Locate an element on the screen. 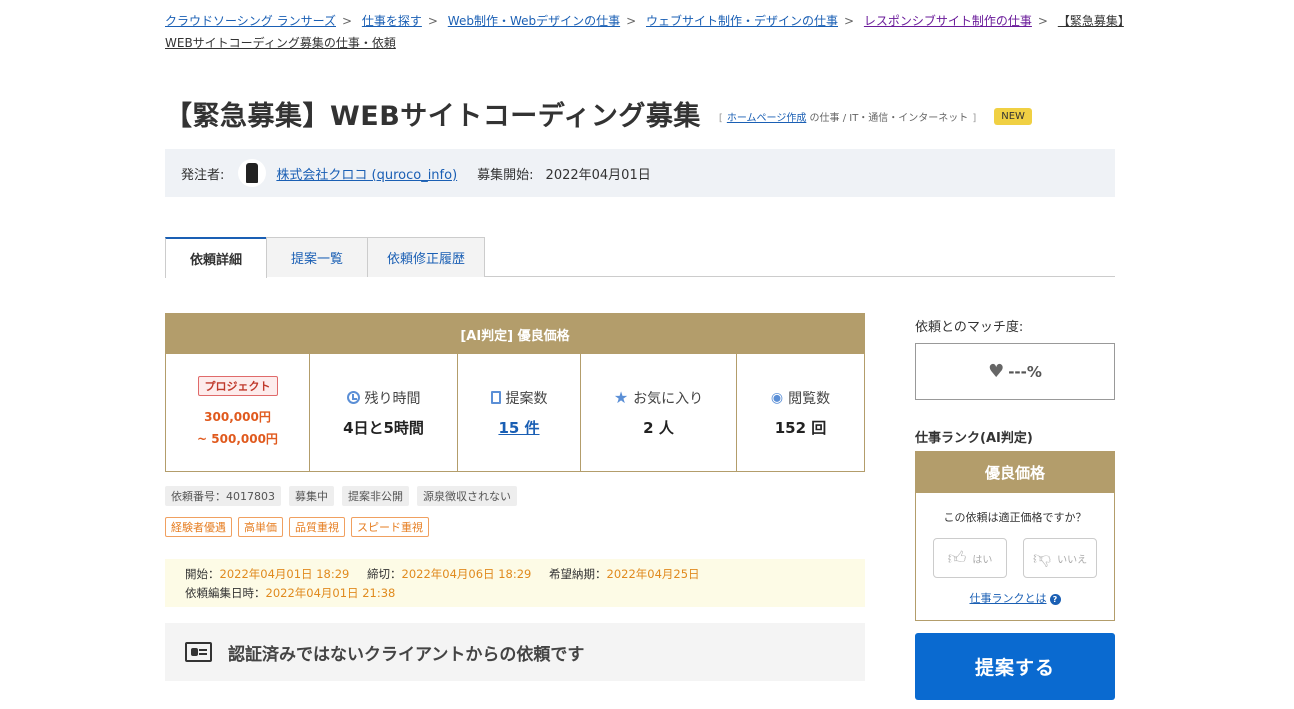 This screenshot has width=1294, height=709. clock-icon is located at coordinates (353, 397).